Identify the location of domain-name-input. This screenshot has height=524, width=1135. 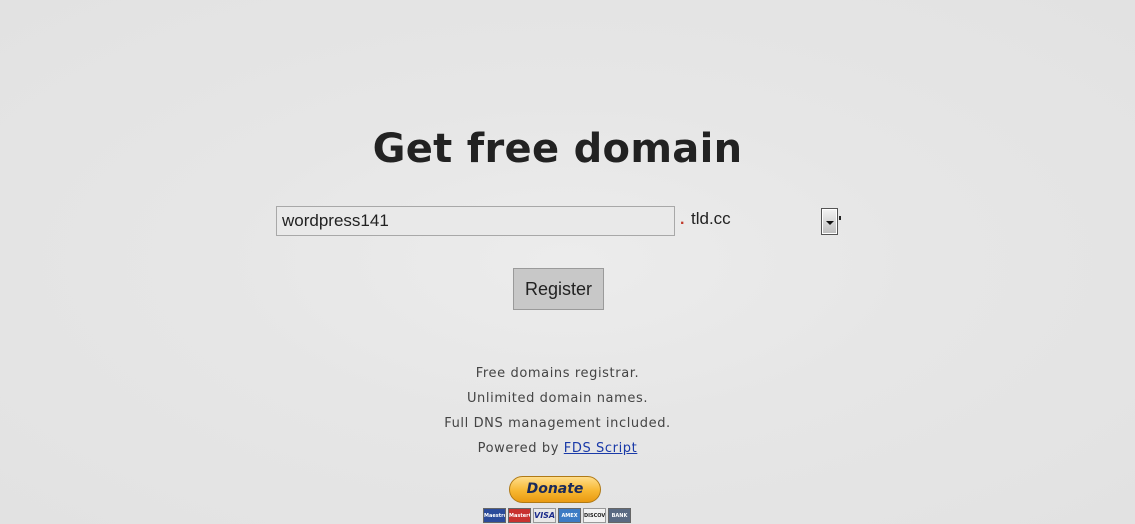
(475, 221).